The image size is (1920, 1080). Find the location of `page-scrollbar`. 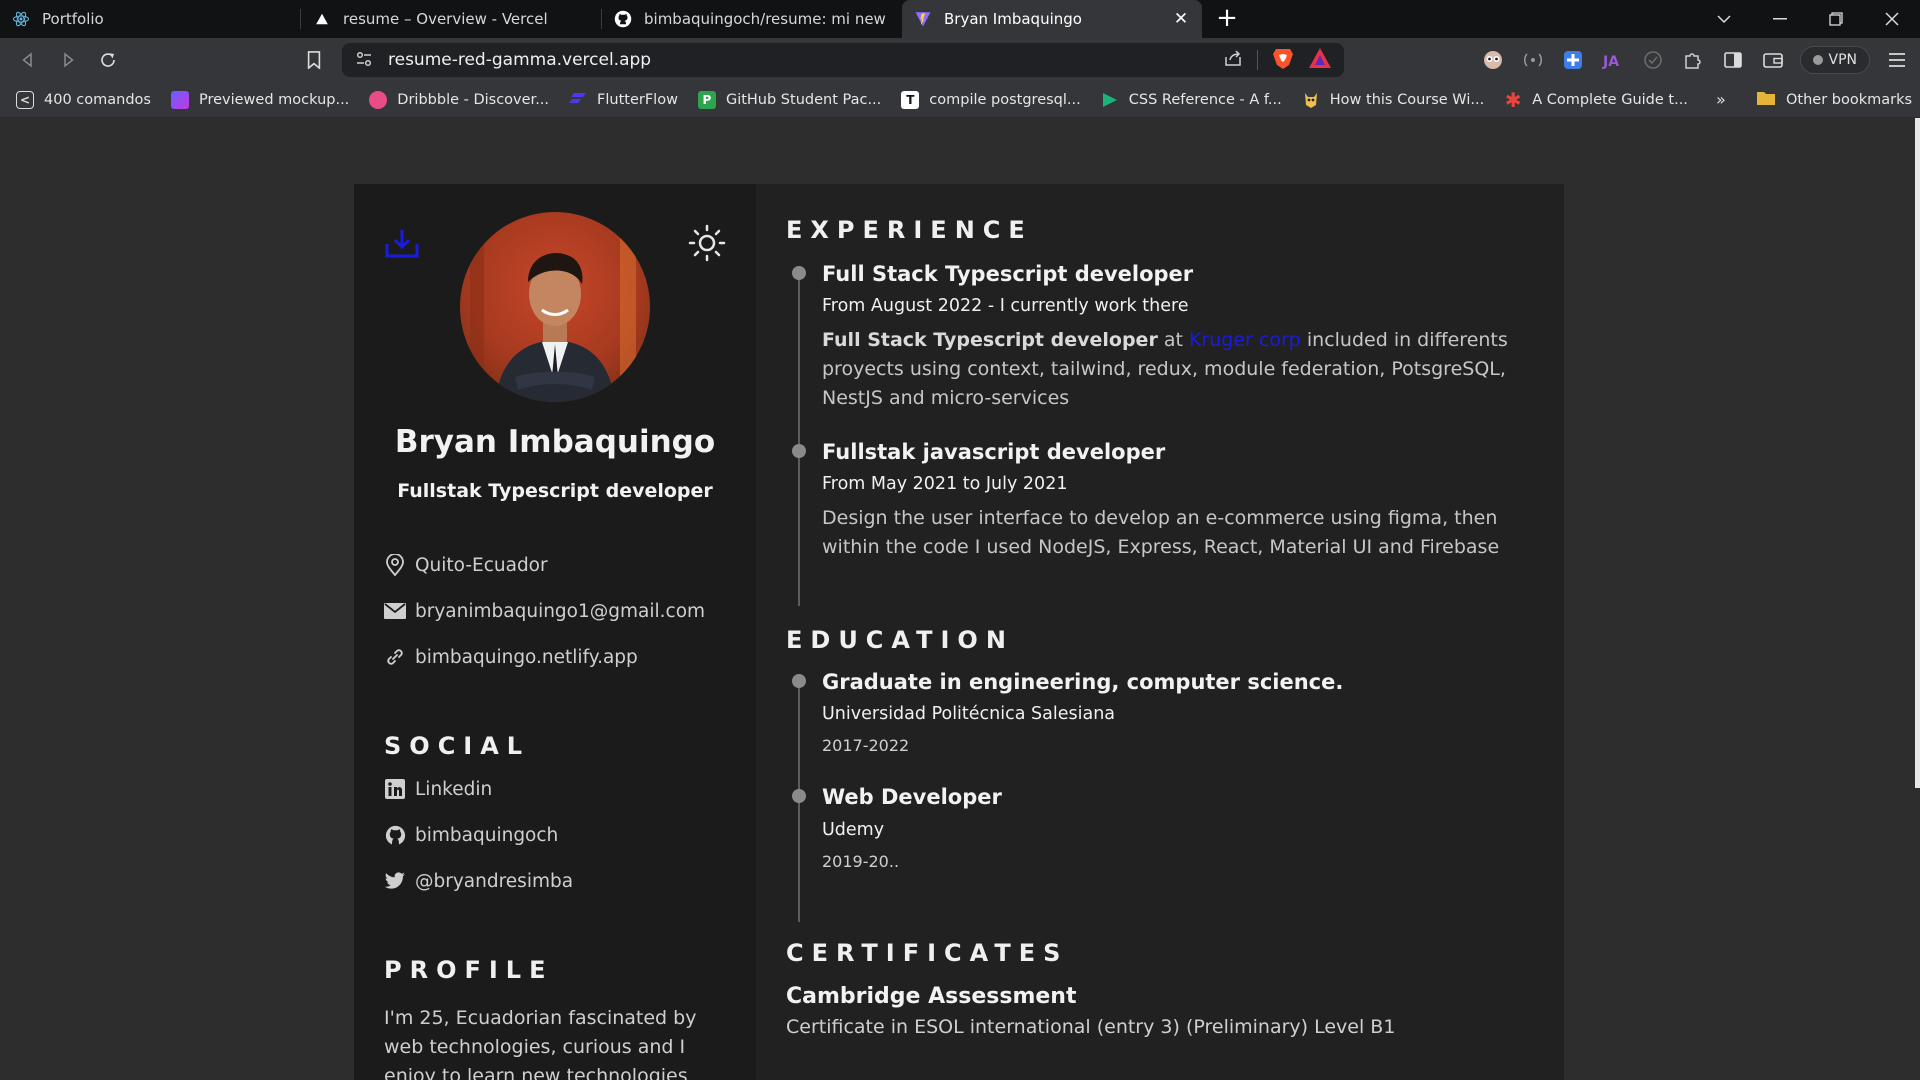

page-scrollbar is located at coordinates (1917, 453).